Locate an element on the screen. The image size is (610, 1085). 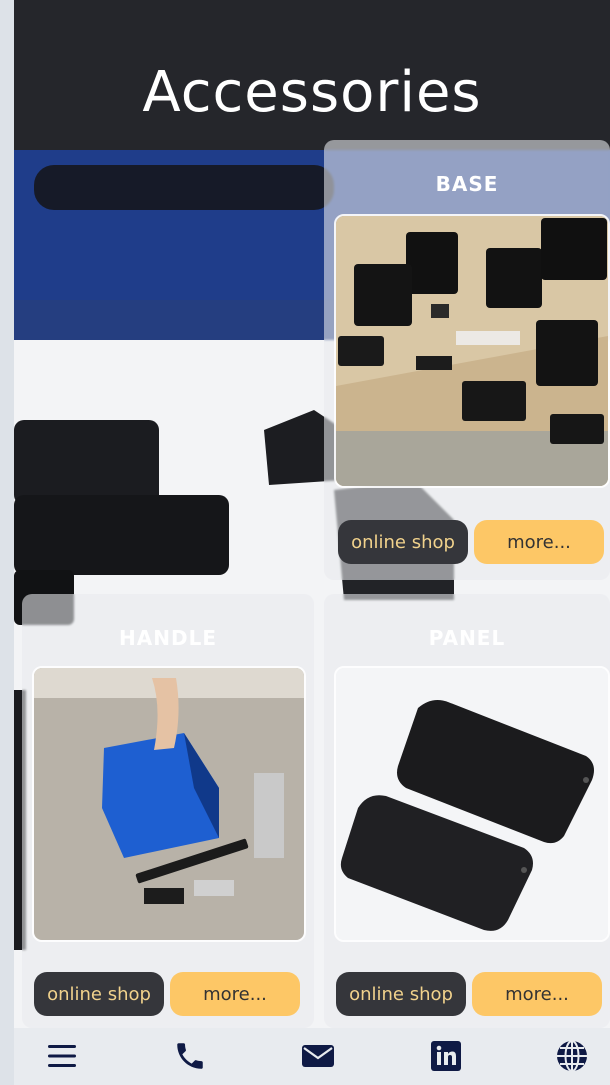
phone-icon is located at coordinates (190, 1056).